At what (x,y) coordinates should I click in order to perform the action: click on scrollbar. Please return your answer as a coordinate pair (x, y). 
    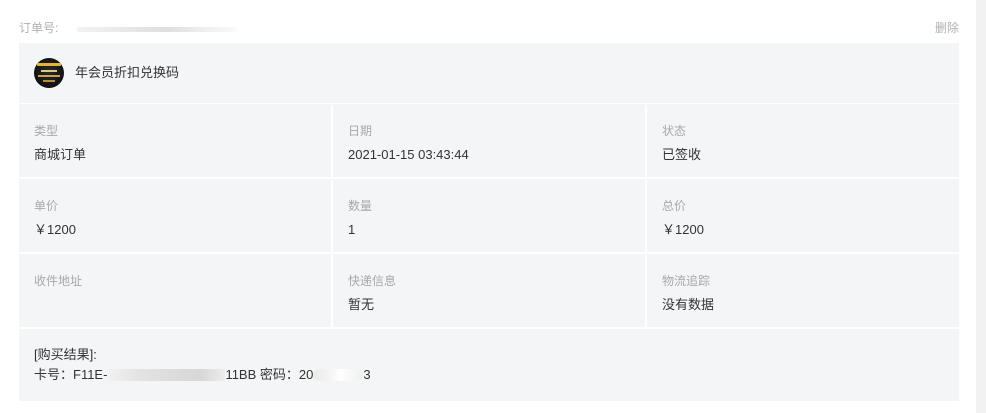
    Looking at the image, I should click on (981, 206).